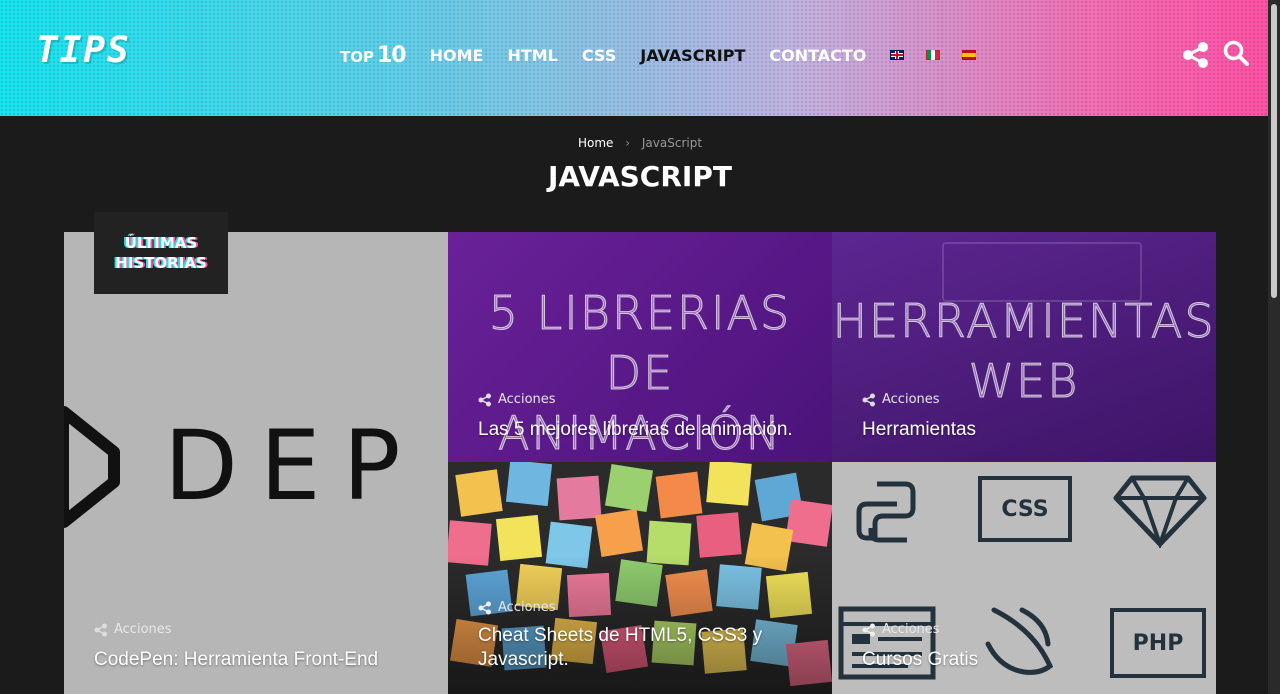 The width and height of the screenshot is (1280, 694). Describe the element at coordinates (1025, 509) in the screenshot. I see `css-icon: CSS` at that location.